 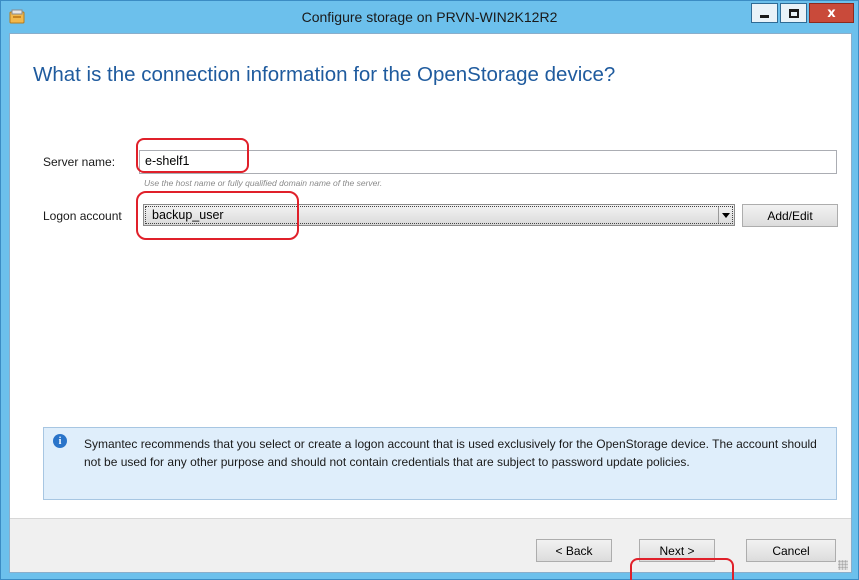 What do you see at coordinates (188, 215) in the screenshot?
I see `logon-account-value: backup_user` at bounding box center [188, 215].